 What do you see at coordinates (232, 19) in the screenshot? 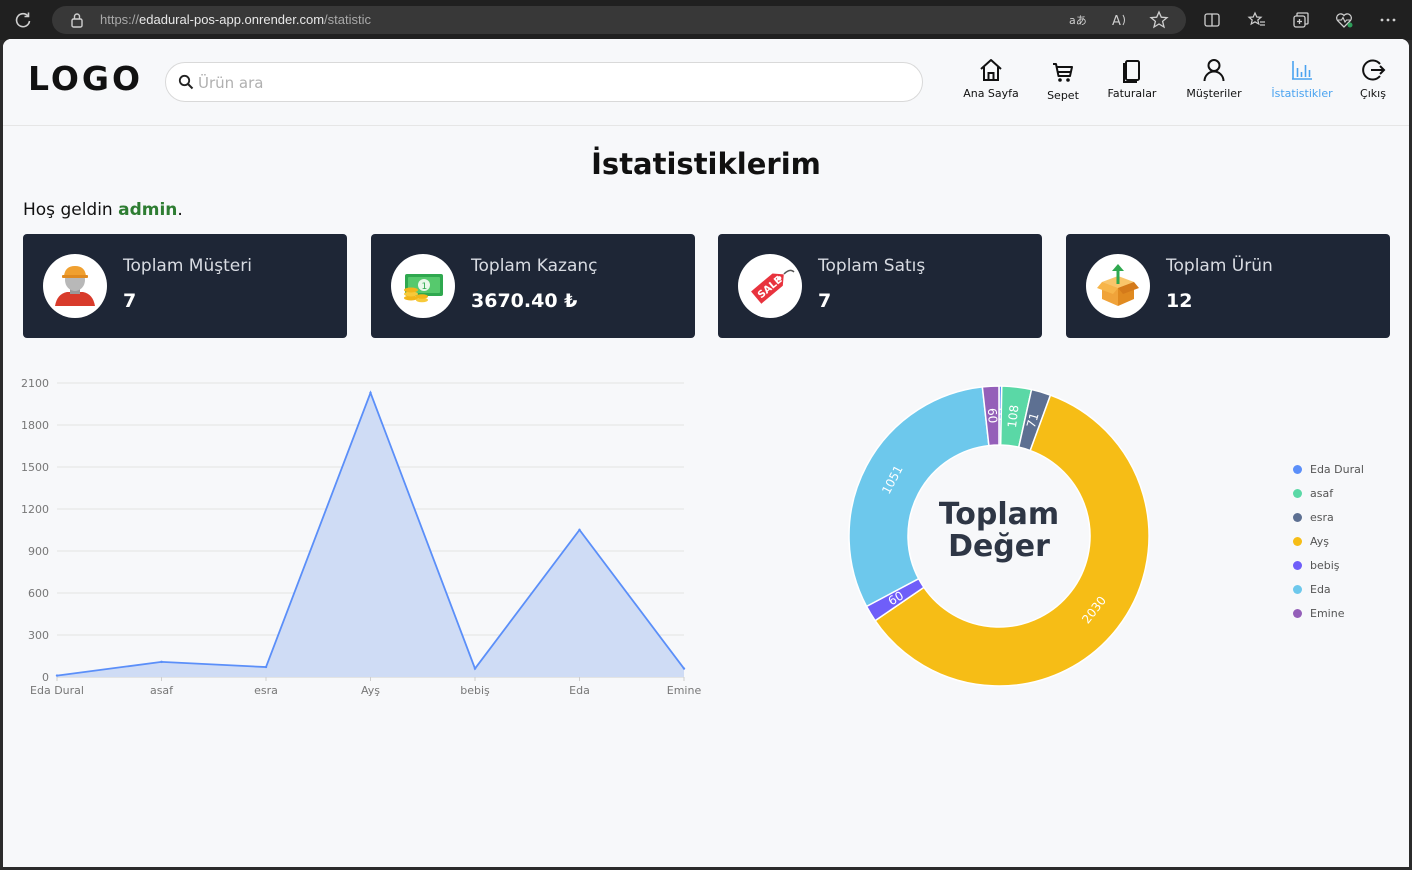
I see `url-host: edadural-pos-app.onrender.com` at bounding box center [232, 19].